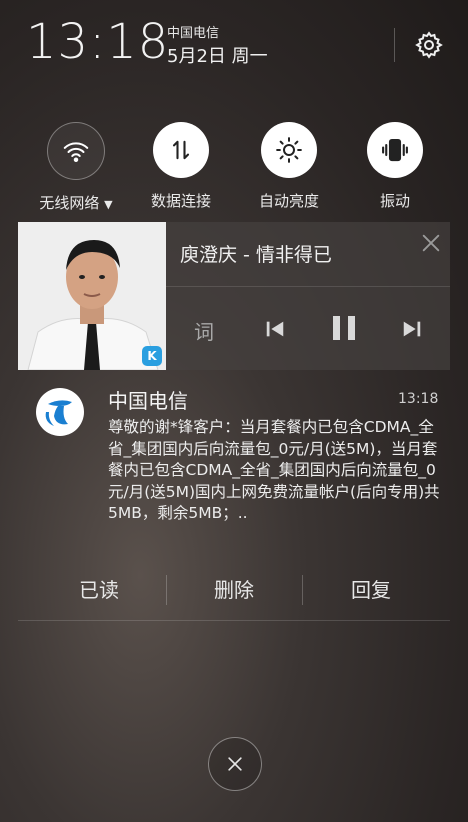 Image resolution: width=468 pixels, height=822 pixels. What do you see at coordinates (99, 588) in the screenshot?
I see `mark-read-button: 已读` at bounding box center [99, 588].